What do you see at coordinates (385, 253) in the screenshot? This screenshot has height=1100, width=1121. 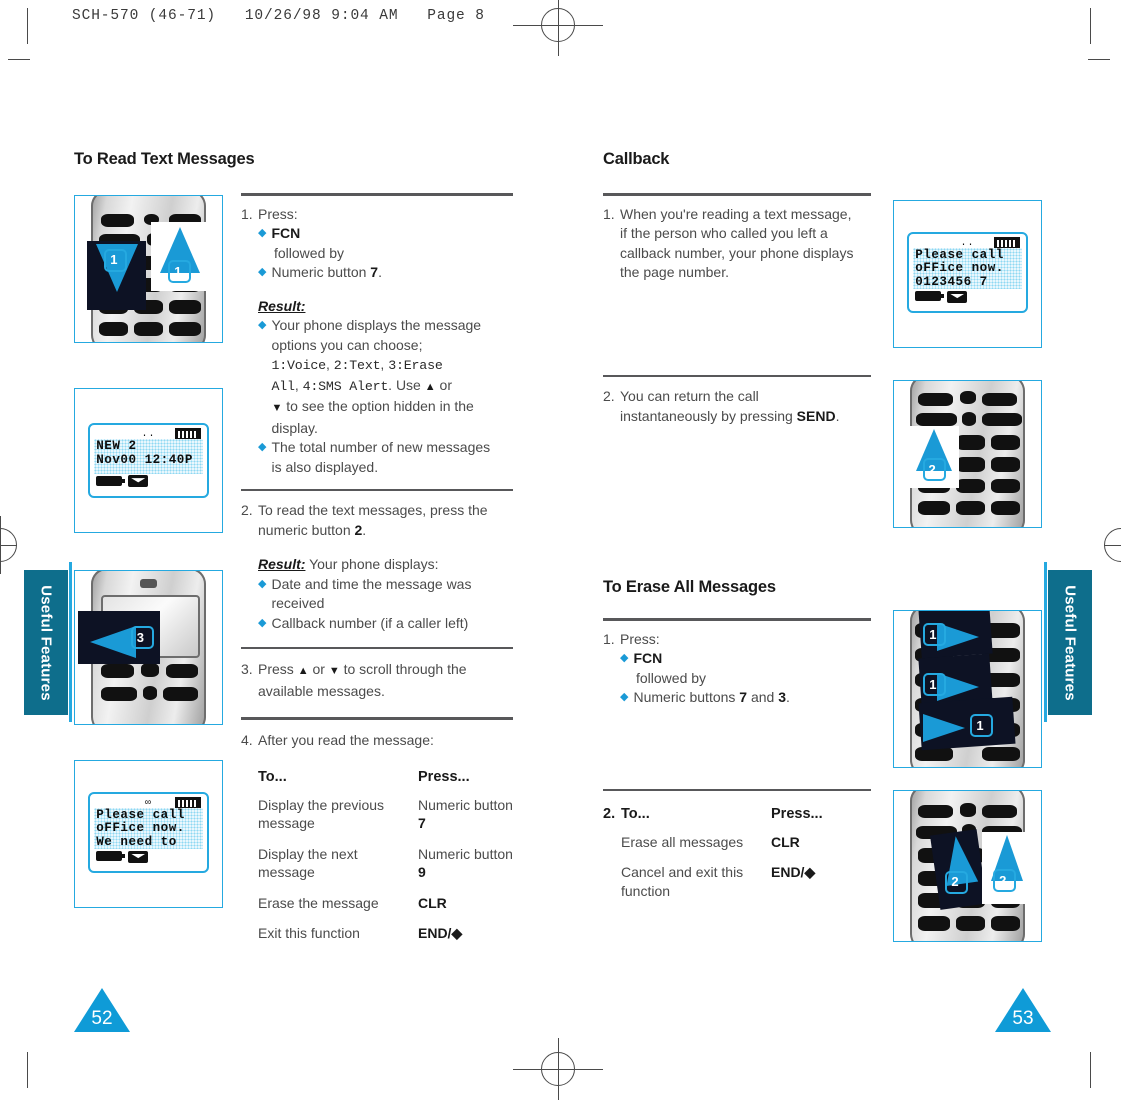 I see `step1-bullets: ◆ FCN followed by ◆ Numeric button 7.` at bounding box center [385, 253].